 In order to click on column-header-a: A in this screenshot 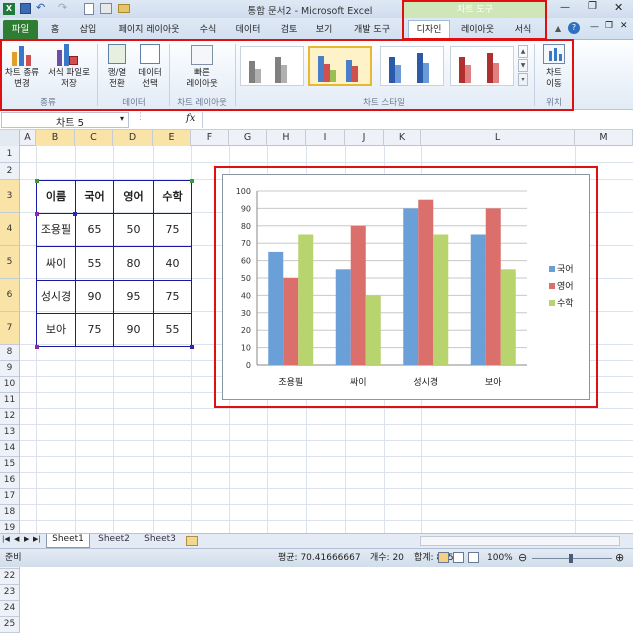, I will do `click(28, 138)`.